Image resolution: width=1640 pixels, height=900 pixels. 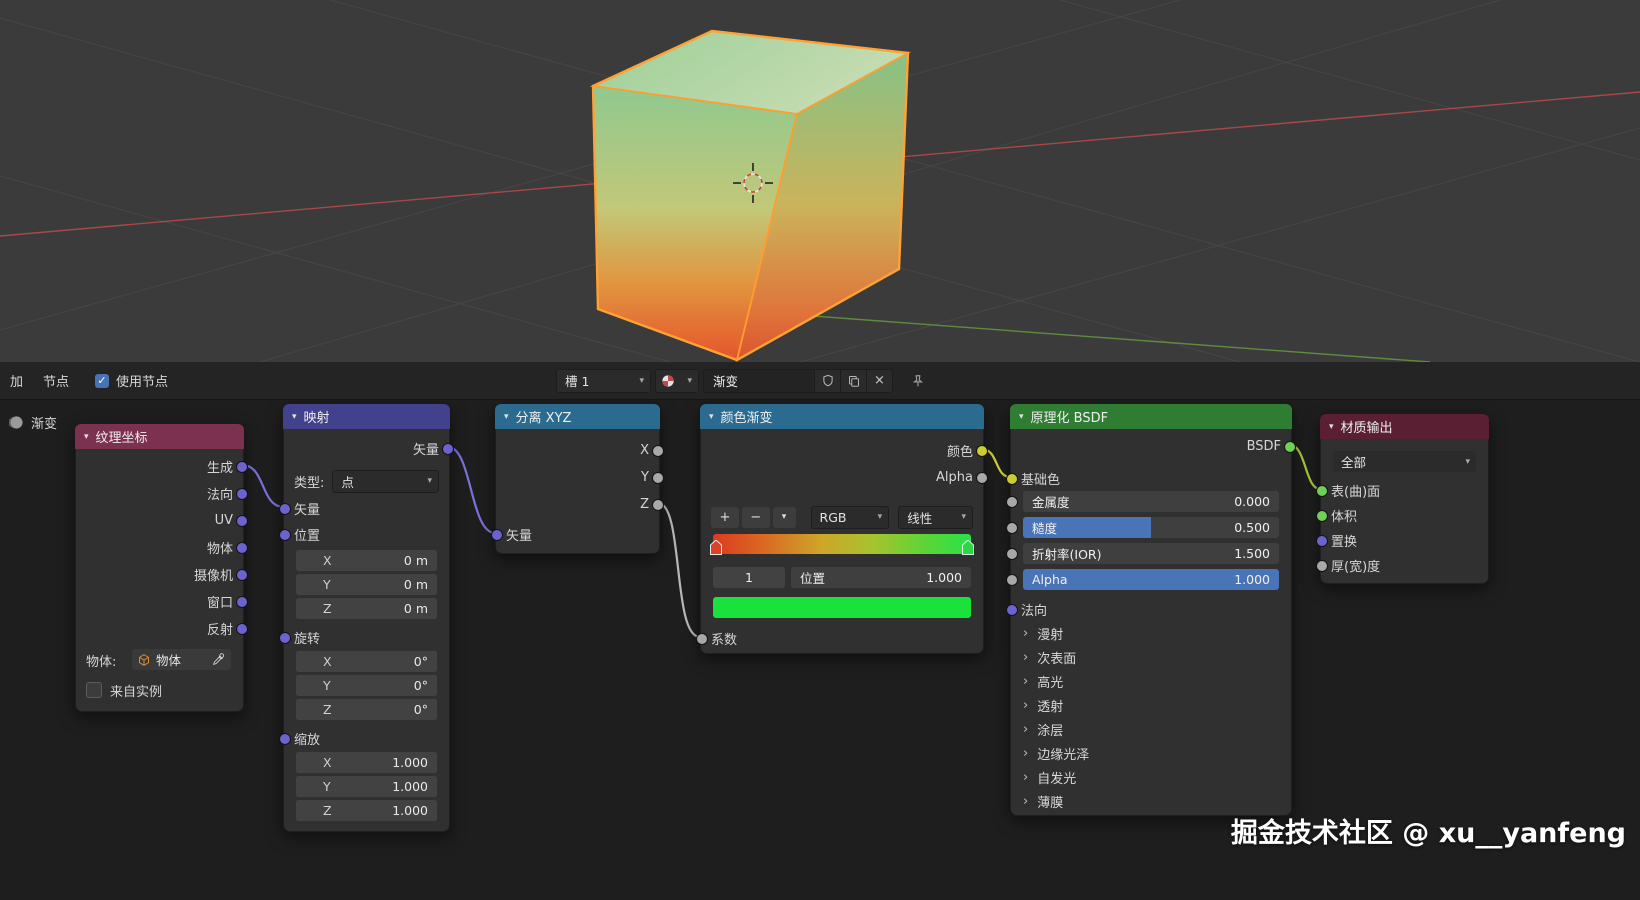 I want to click on node-header-separate-xyz: ▾ 分离 XYZ, so click(x=577, y=416).